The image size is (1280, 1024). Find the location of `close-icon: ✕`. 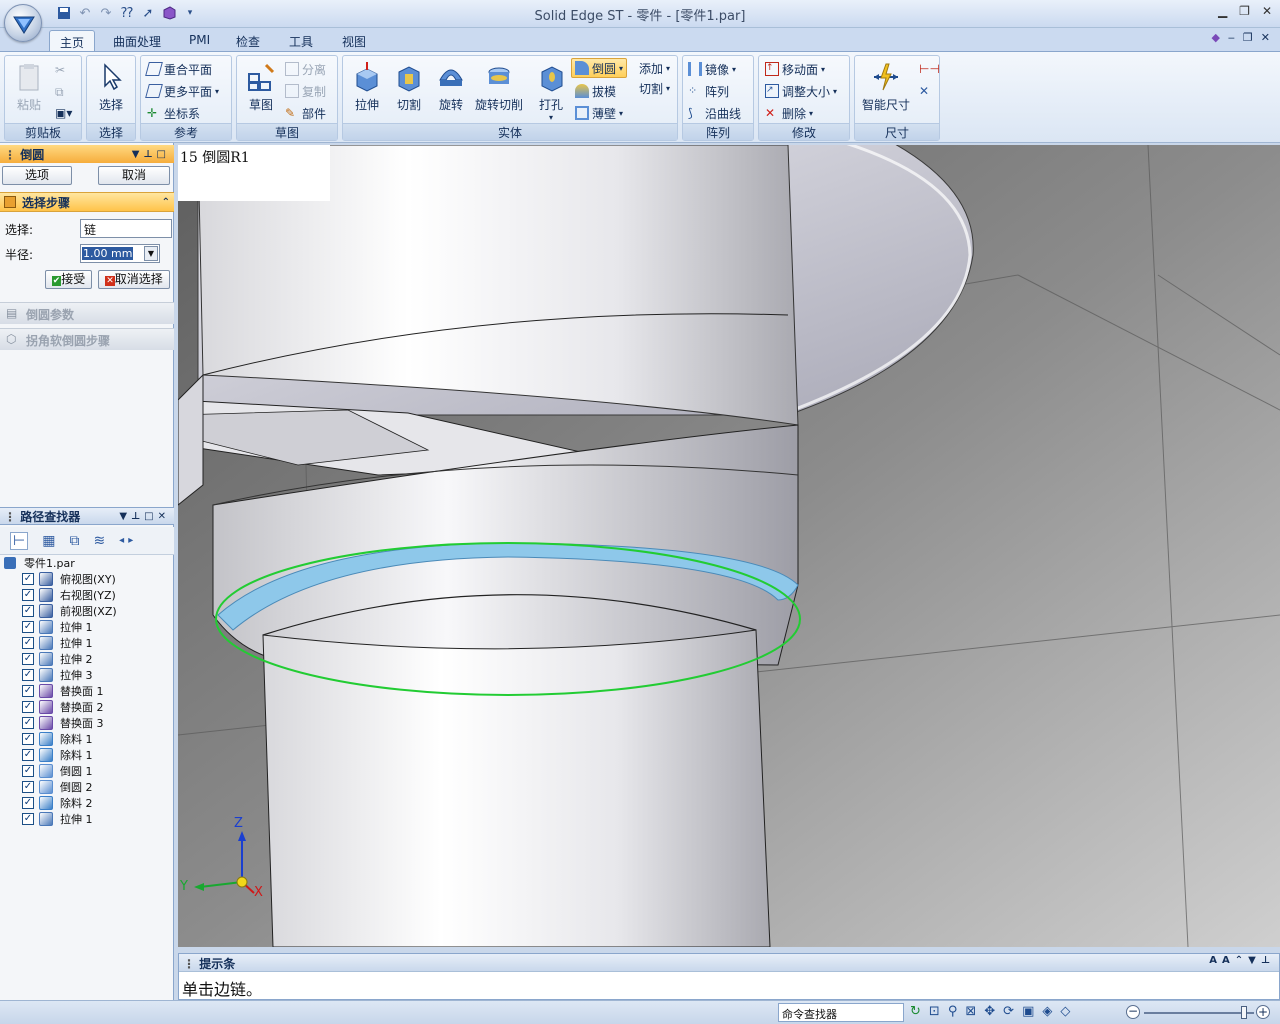

close-icon: ✕ is located at coordinates (1267, 11).